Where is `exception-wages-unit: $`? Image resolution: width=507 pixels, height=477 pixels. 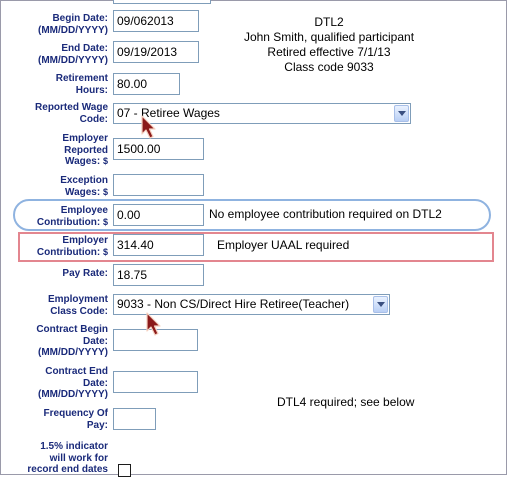
exception-wages-unit: $ is located at coordinates (105, 191).